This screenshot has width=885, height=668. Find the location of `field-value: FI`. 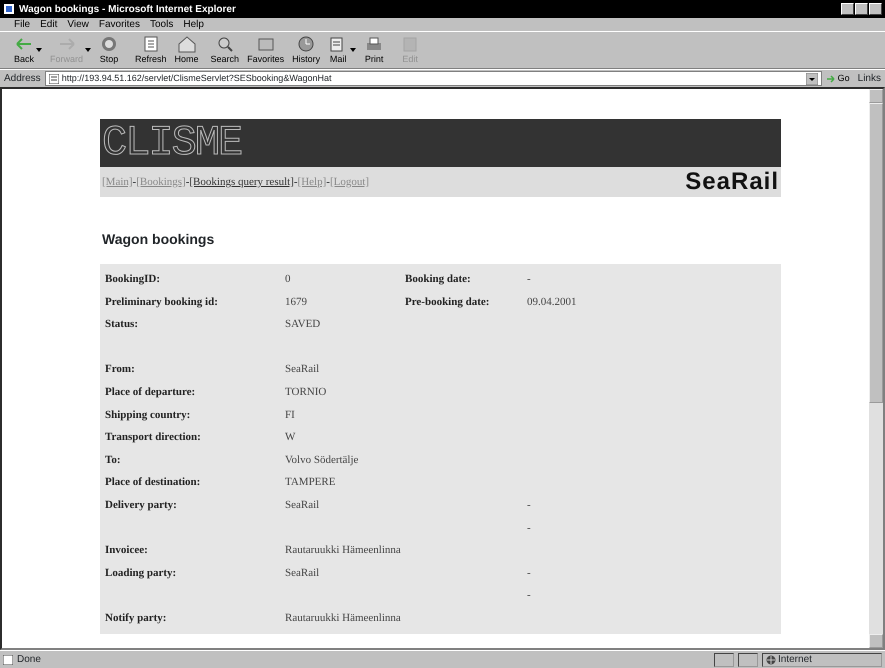

field-value: FI is located at coordinates (290, 415).